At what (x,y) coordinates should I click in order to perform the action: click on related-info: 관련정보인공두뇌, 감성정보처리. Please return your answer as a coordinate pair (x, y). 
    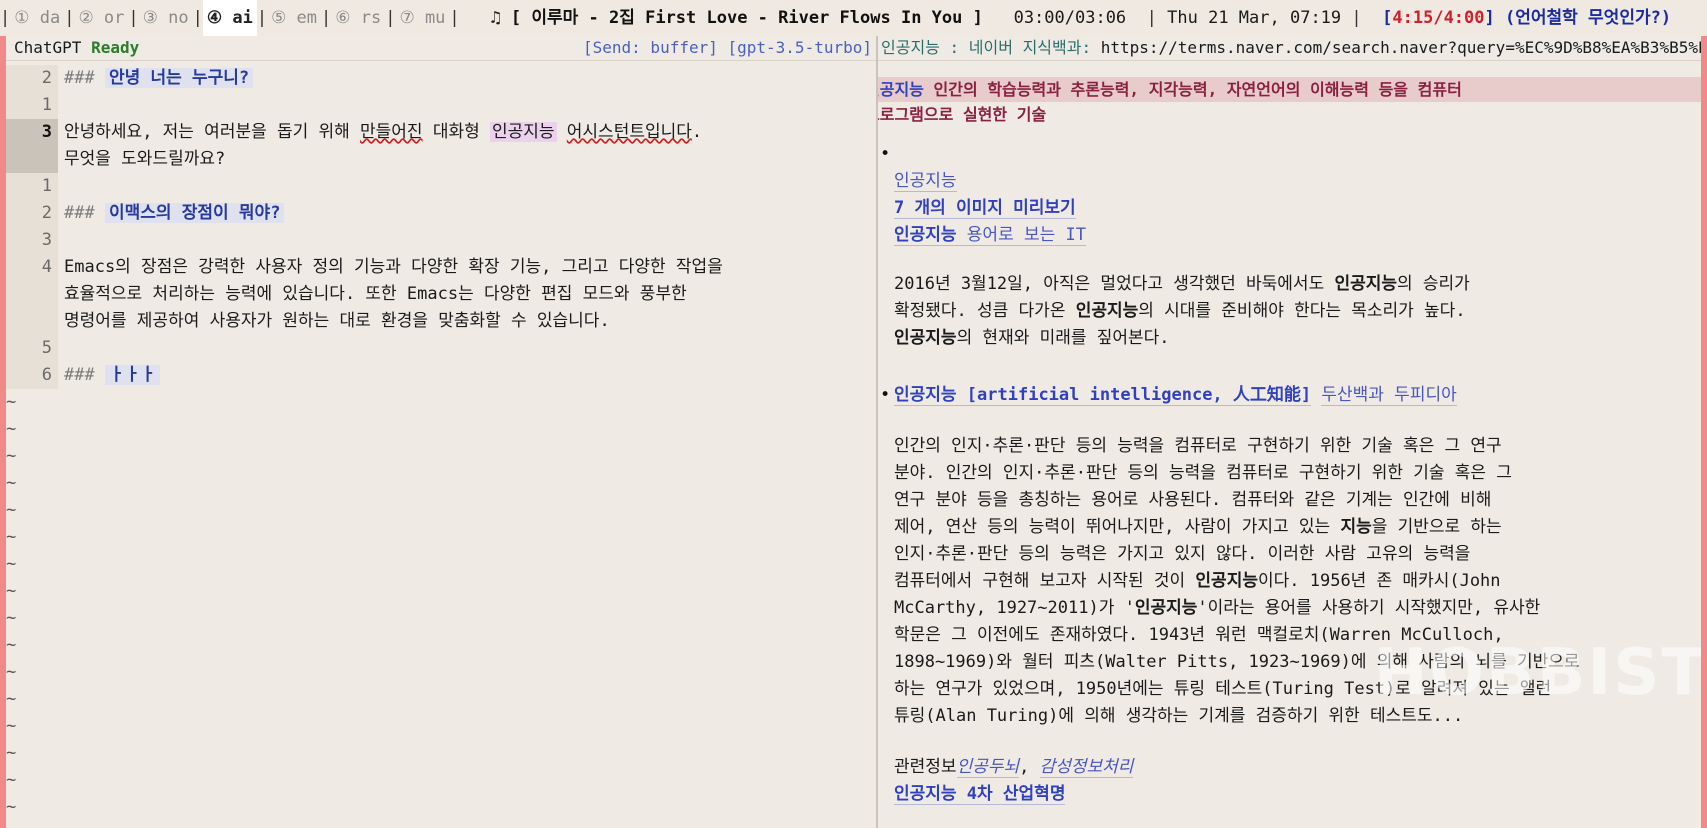
    Looking at the image, I should click on (1014, 767).